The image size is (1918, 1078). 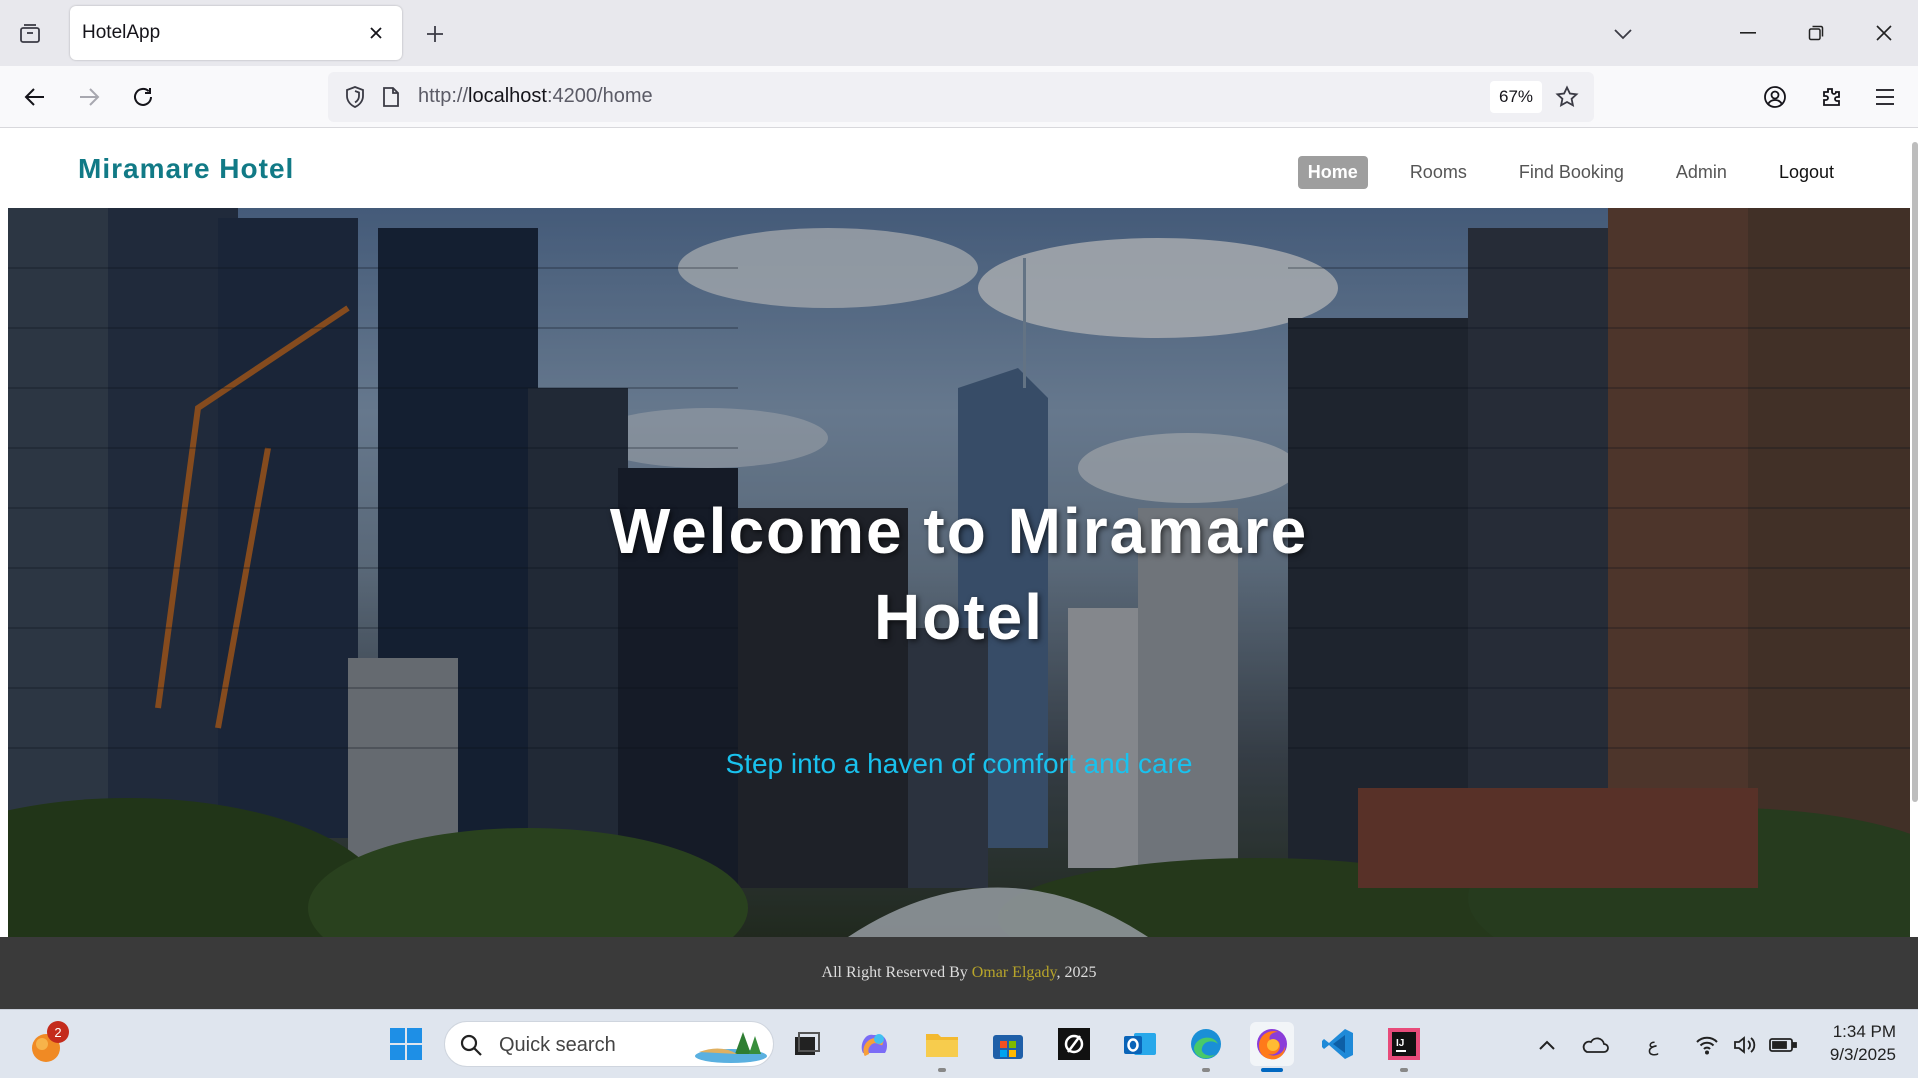 What do you see at coordinates (1783, 1045) in the screenshot?
I see `battery-icon` at bounding box center [1783, 1045].